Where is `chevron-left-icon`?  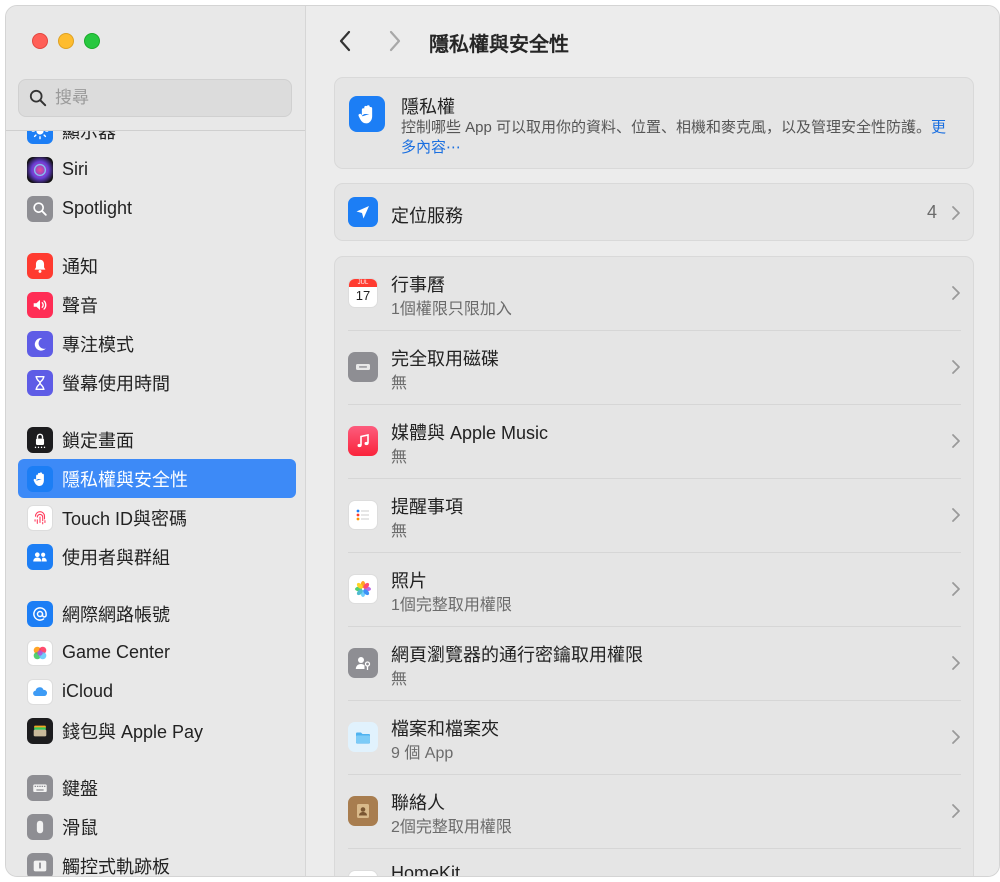
chevron-left-icon is located at coordinates (345, 41).